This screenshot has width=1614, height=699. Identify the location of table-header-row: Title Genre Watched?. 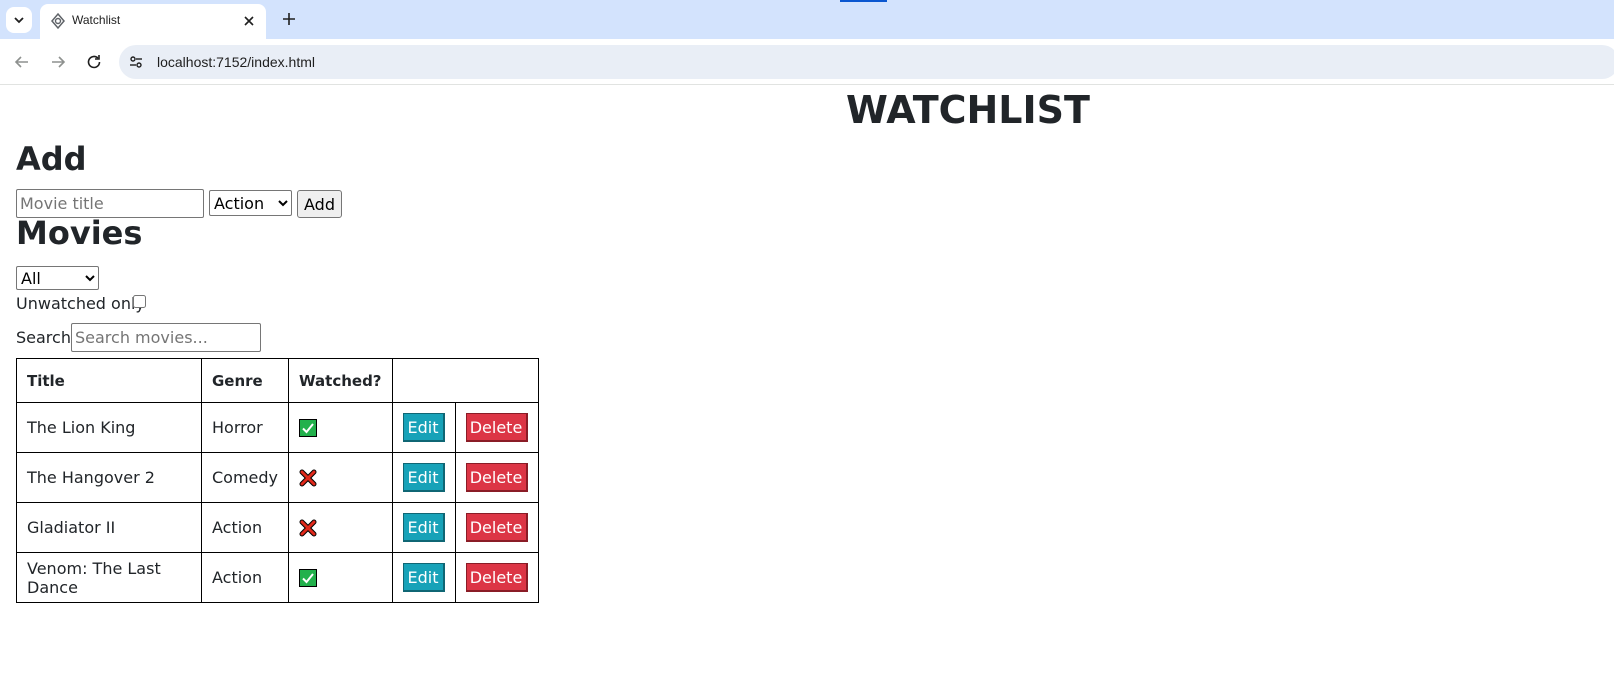
(277, 380).